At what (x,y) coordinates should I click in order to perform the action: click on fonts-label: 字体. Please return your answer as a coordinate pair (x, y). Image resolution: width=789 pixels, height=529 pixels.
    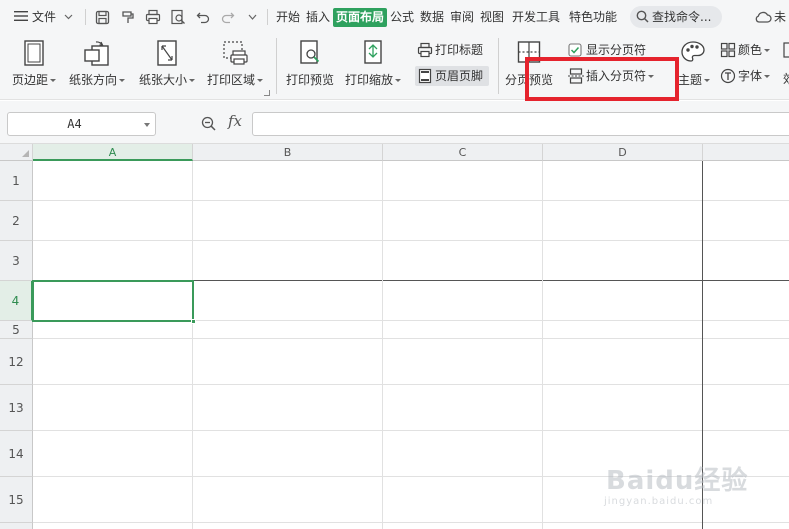
    Looking at the image, I should click on (750, 76).